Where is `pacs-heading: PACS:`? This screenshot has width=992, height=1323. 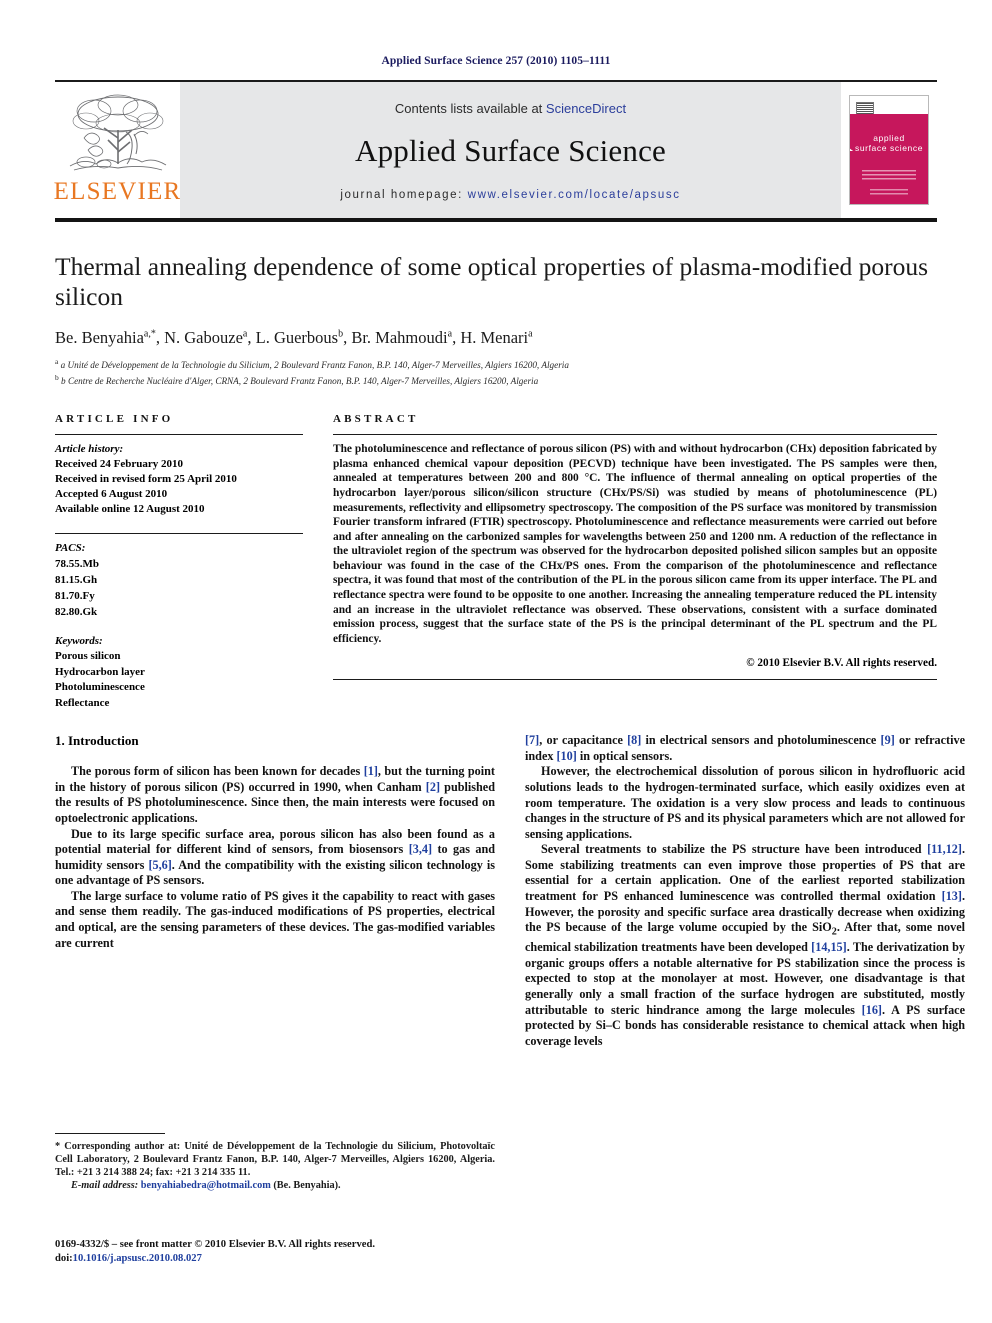 pacs-heading: PACS: is located at coordinates (70, 548).